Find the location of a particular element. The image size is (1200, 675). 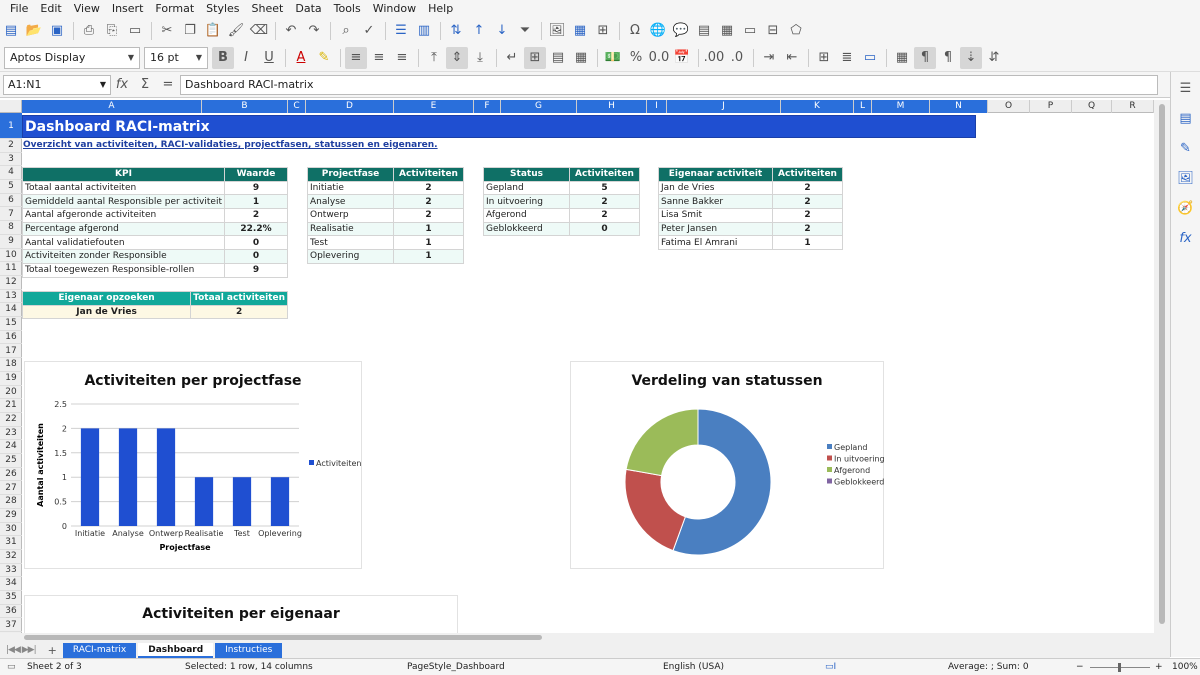

kpi-label-cell: Aantal validatiefouten is located at coordinates (123, 243).